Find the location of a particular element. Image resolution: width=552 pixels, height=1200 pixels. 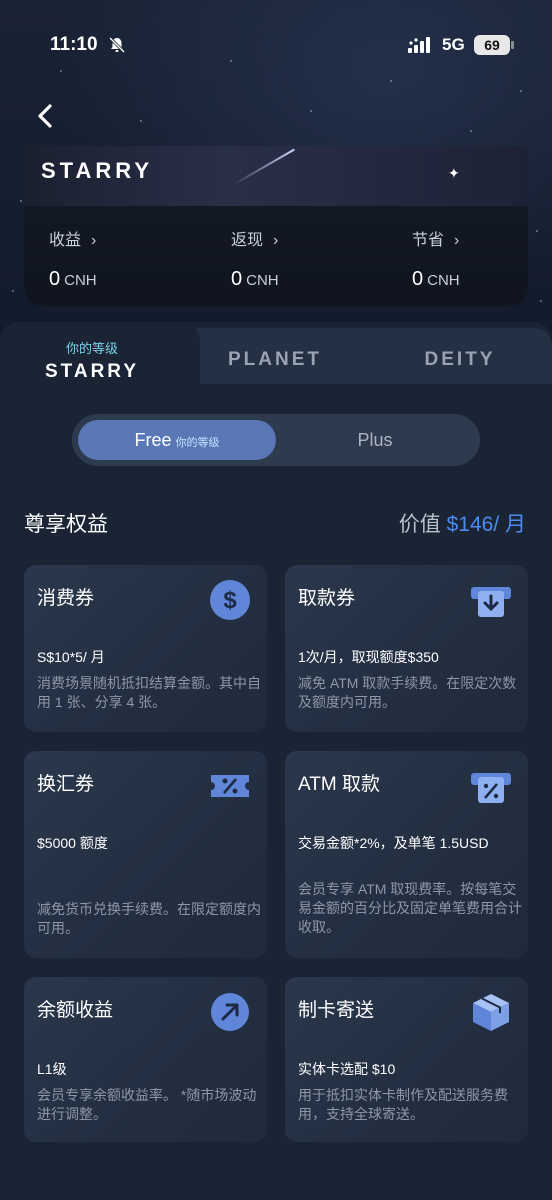

package-box-icon is located at coordinates (491, 1012).